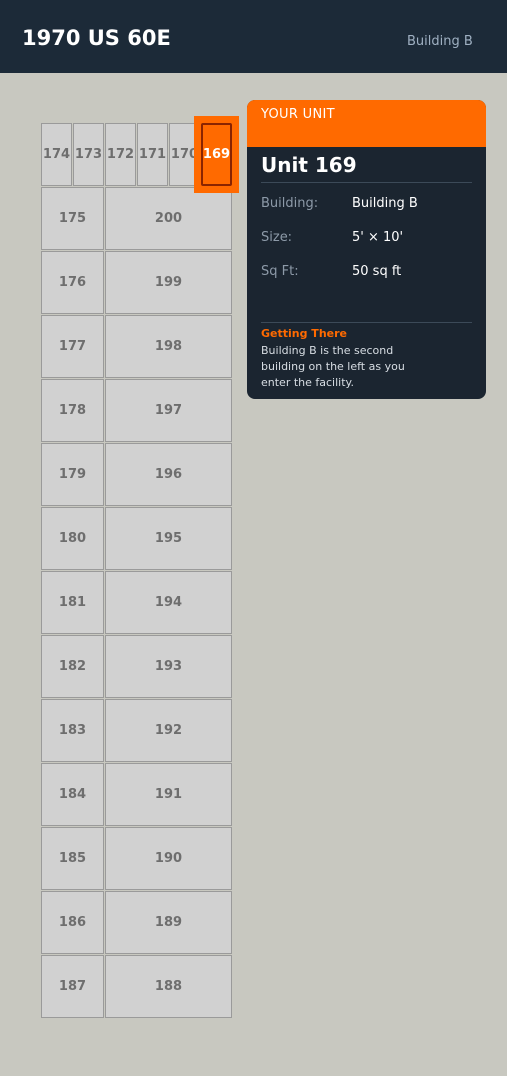  I want to click on unit-173: 173, so click(88, 154).